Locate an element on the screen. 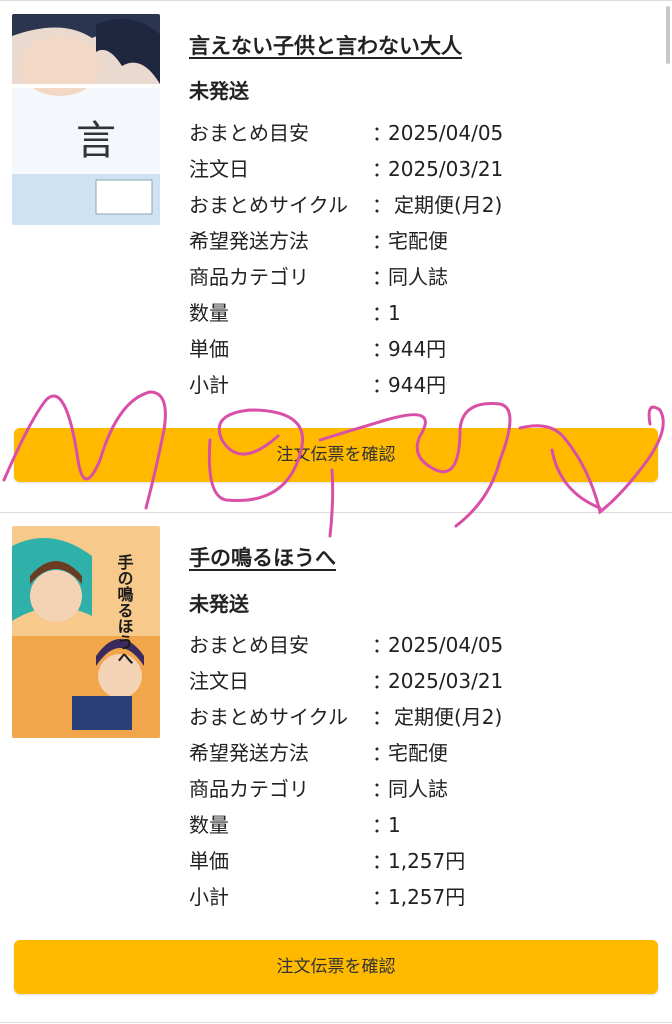 This screenshot has width=672, height=1024. book-cover-image: 手の鳴るほうへ is located at coordinates (86, 632).